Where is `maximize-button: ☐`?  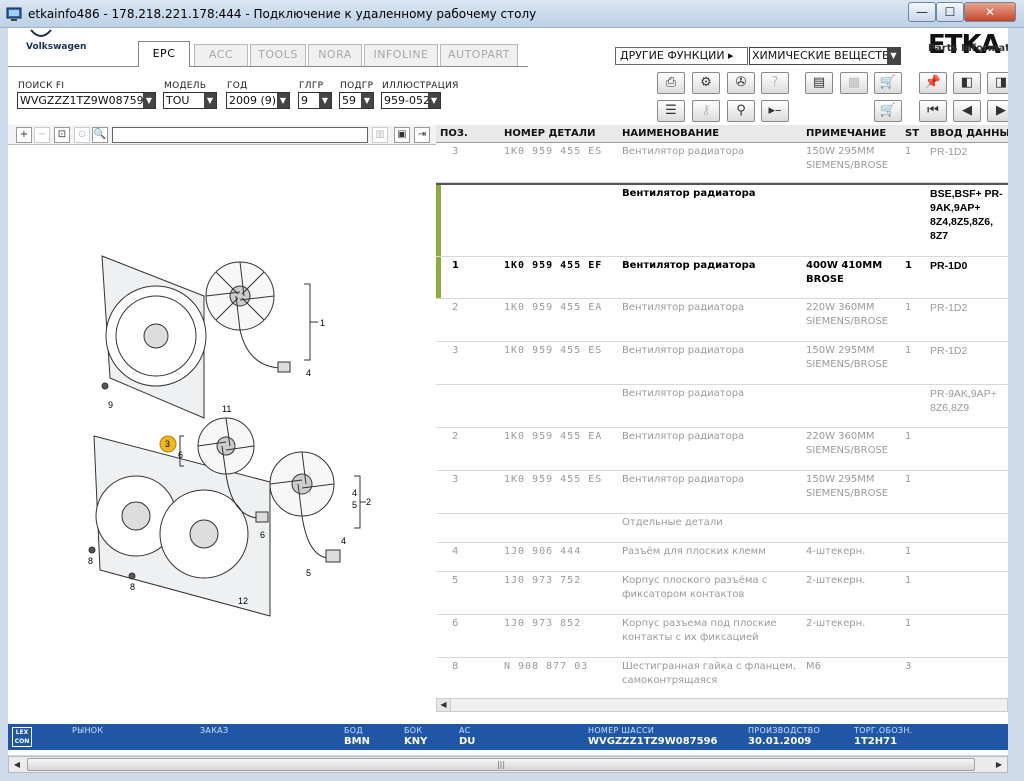 maximize-button: ☐ is located at coordinates (950, 12).